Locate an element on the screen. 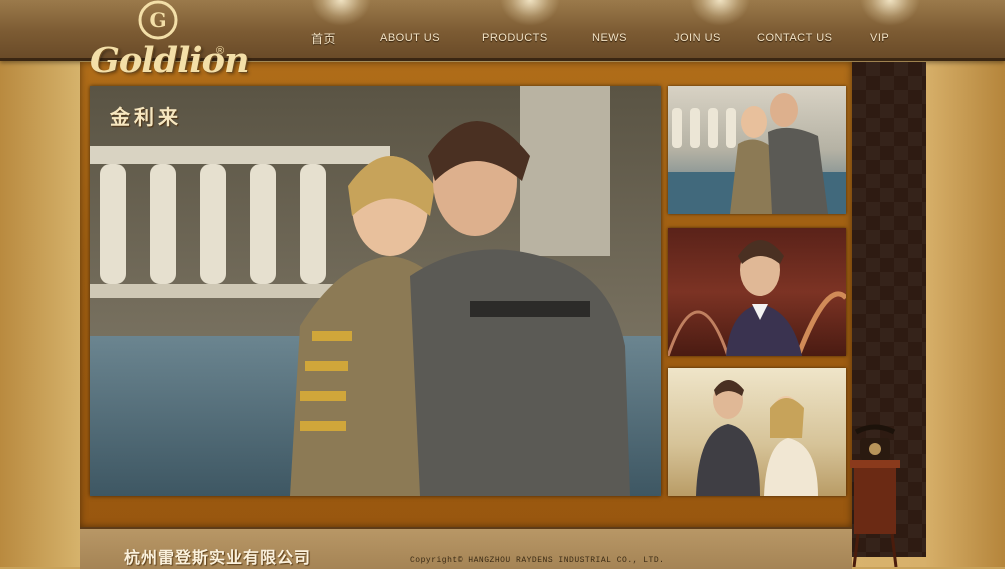  logo-emblem-icon: G is located at coordinates (158, 20).